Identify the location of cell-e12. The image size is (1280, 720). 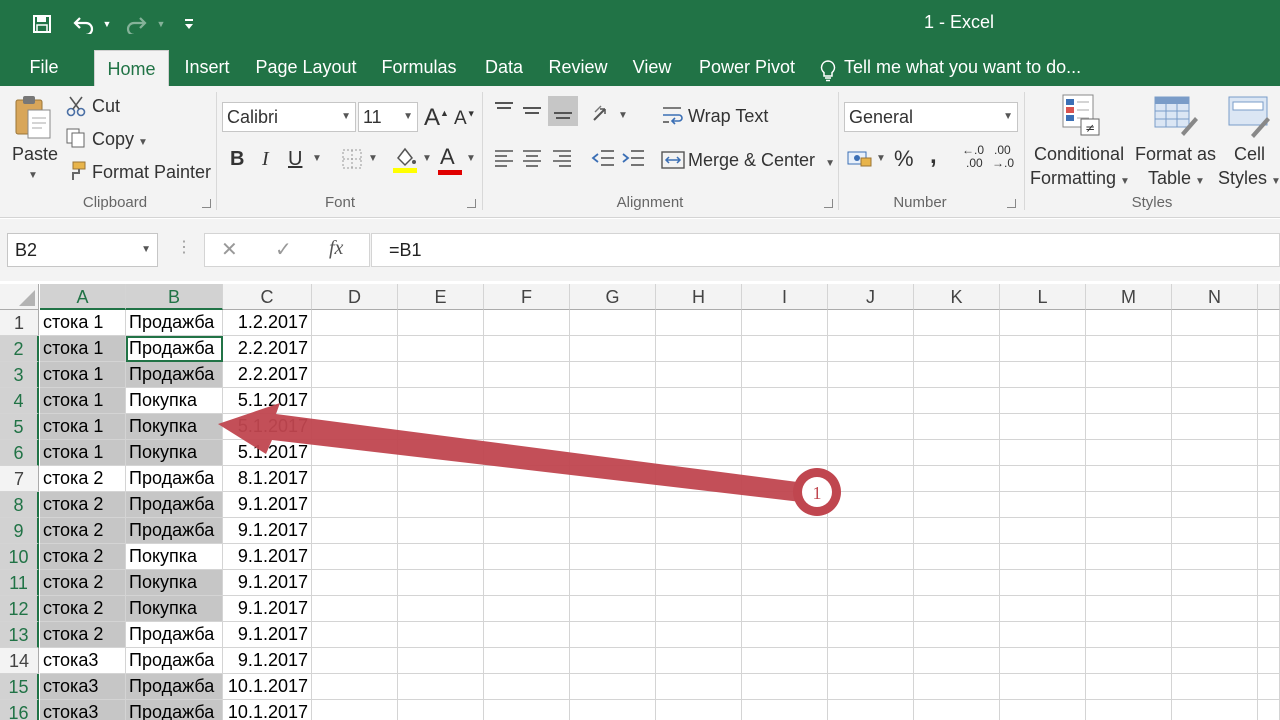
(441, 609).